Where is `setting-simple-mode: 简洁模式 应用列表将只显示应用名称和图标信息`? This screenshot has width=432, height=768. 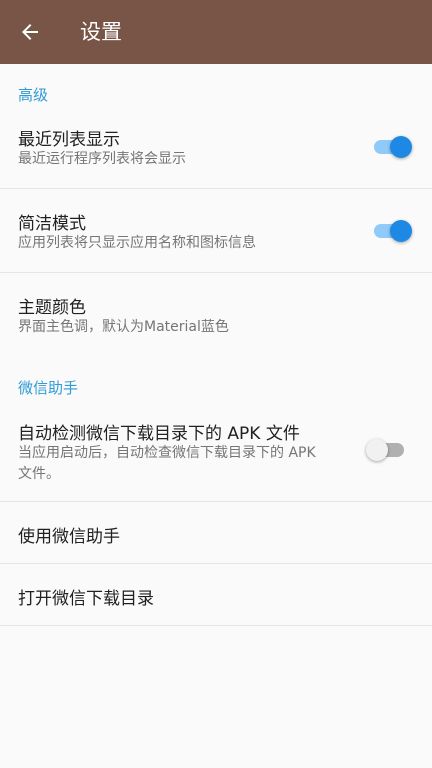 setting-simple-mode: 简洁模式 应用列表将只显示应用名称和图标信息 is located at coordinates (216, 230).